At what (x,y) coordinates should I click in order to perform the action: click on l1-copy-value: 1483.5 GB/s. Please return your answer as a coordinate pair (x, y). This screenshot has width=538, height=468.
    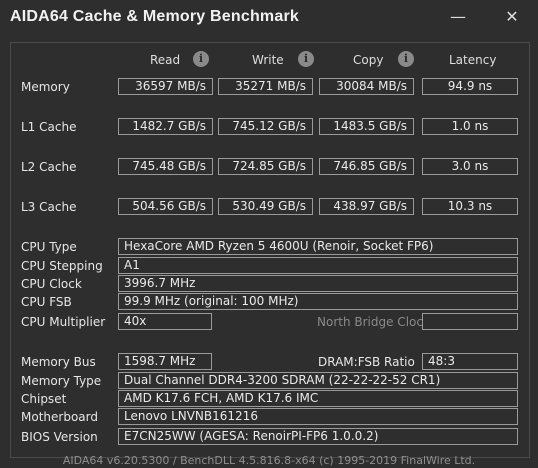
    Looking at the image, I should click on (366, 126).